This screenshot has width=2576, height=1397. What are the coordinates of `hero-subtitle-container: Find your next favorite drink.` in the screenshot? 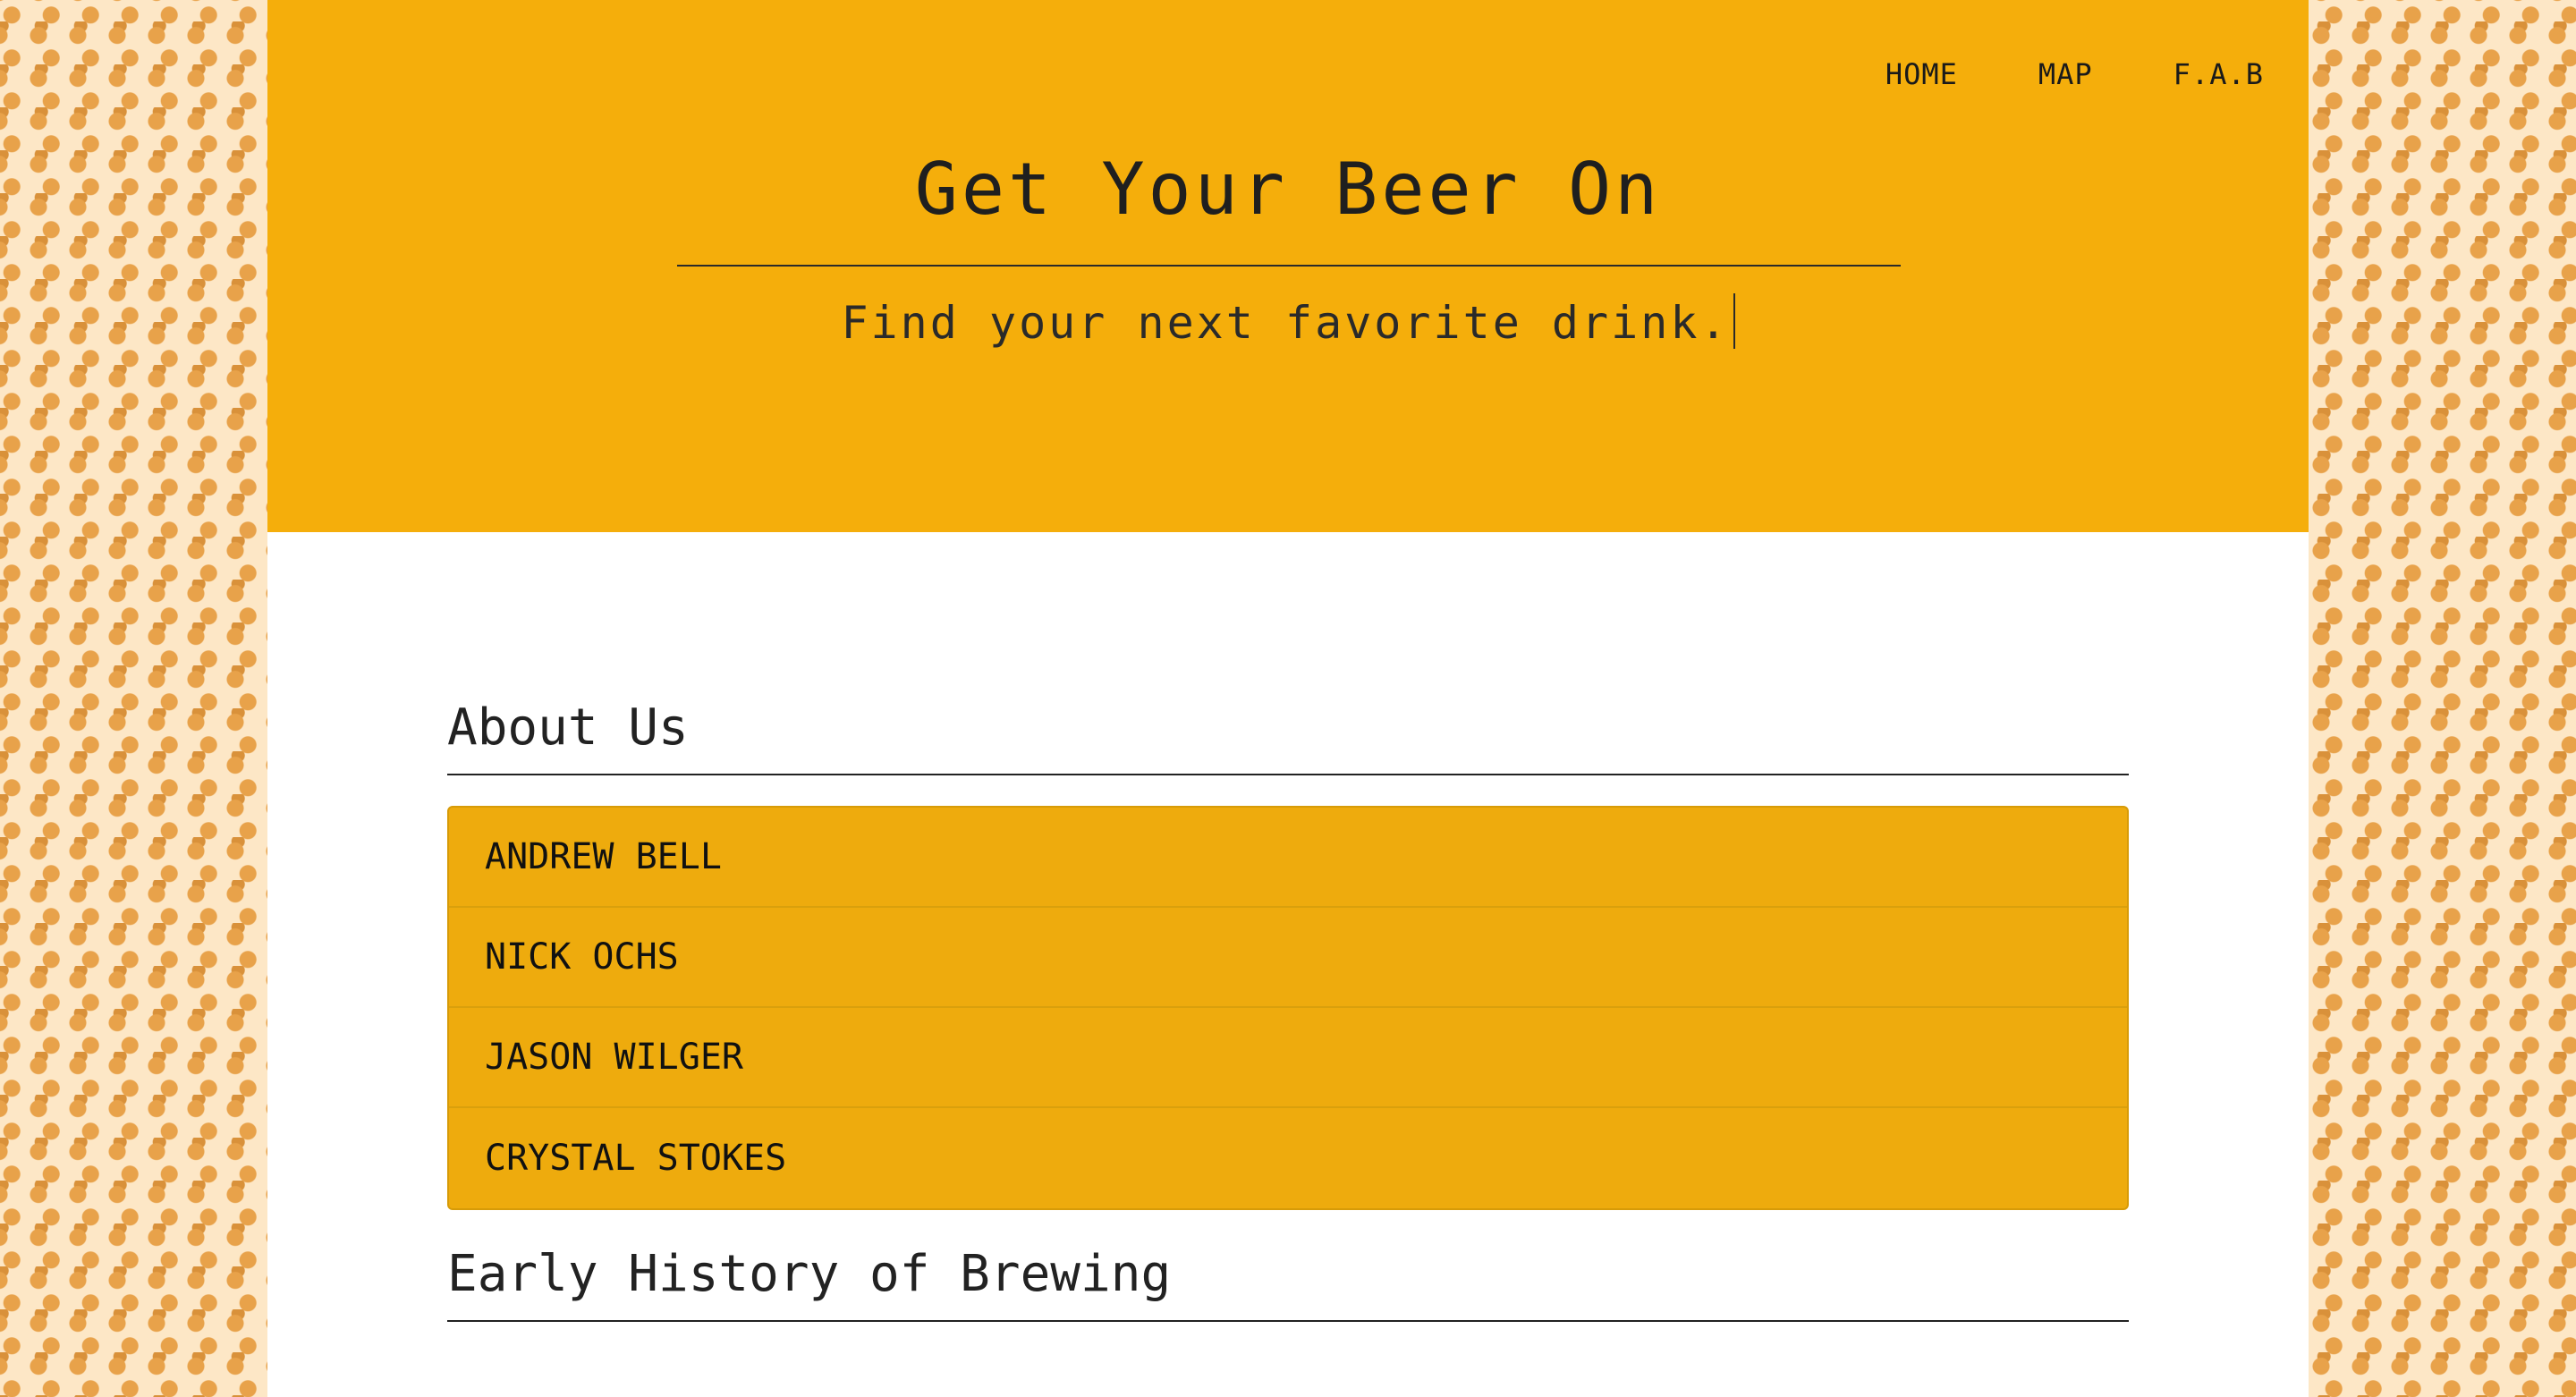 It's located at (1288, 321).